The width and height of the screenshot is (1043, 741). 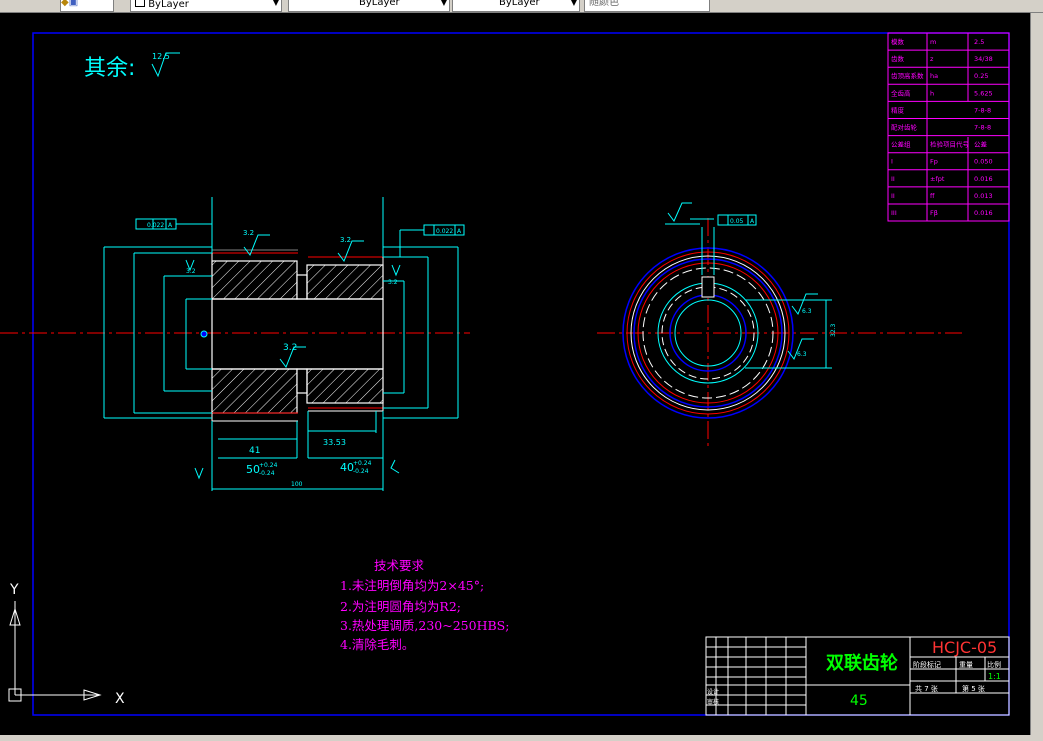 I want to click on keyway-depth-value: 32.3, so click(x=833, y=330).